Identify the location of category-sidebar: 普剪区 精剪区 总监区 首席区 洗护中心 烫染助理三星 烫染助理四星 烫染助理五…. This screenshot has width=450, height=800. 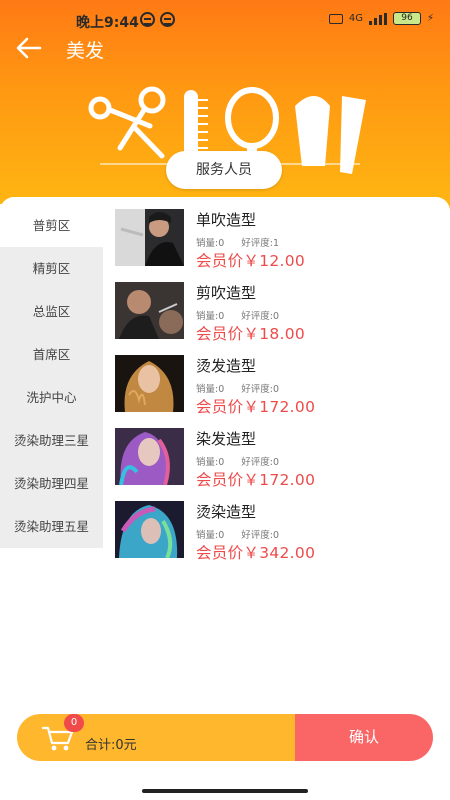
(51, 376).